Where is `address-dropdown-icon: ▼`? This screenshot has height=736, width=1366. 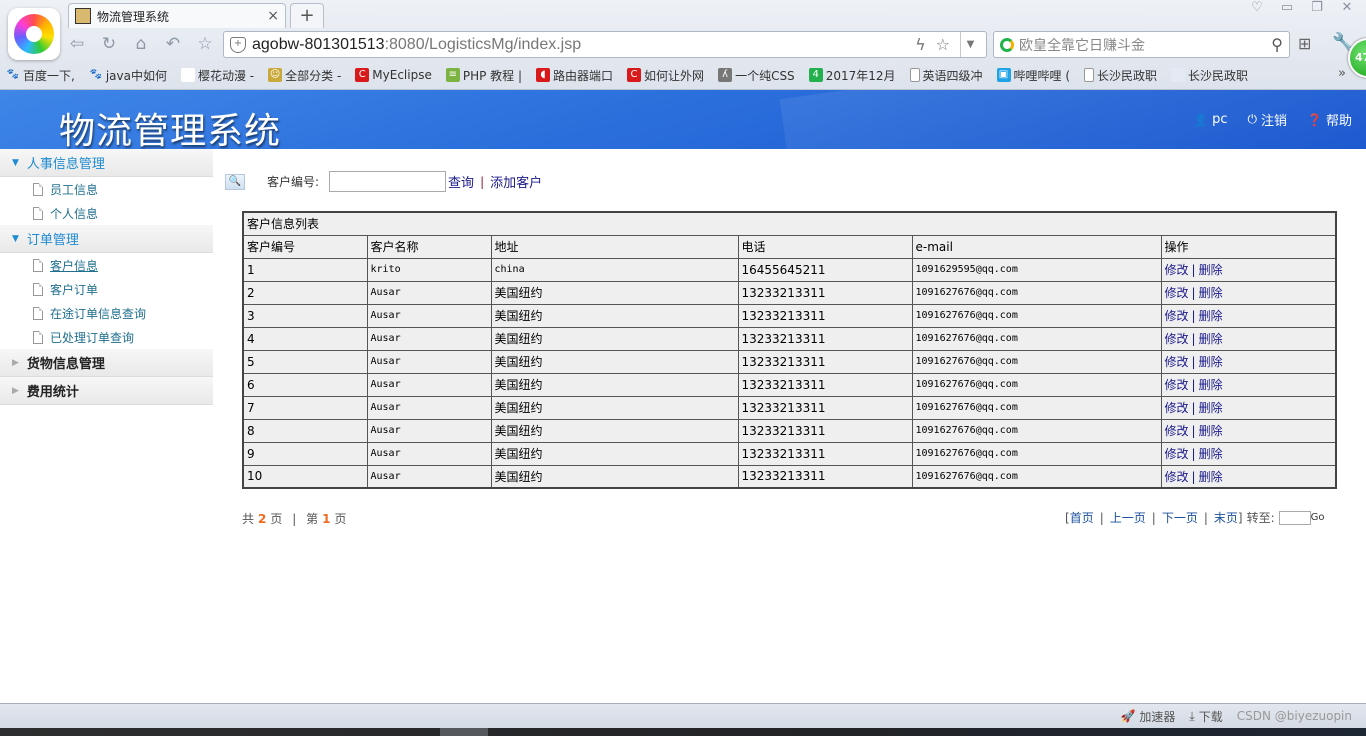 address-dropdown-icon: ▼ is located at coordinates (970, 44).